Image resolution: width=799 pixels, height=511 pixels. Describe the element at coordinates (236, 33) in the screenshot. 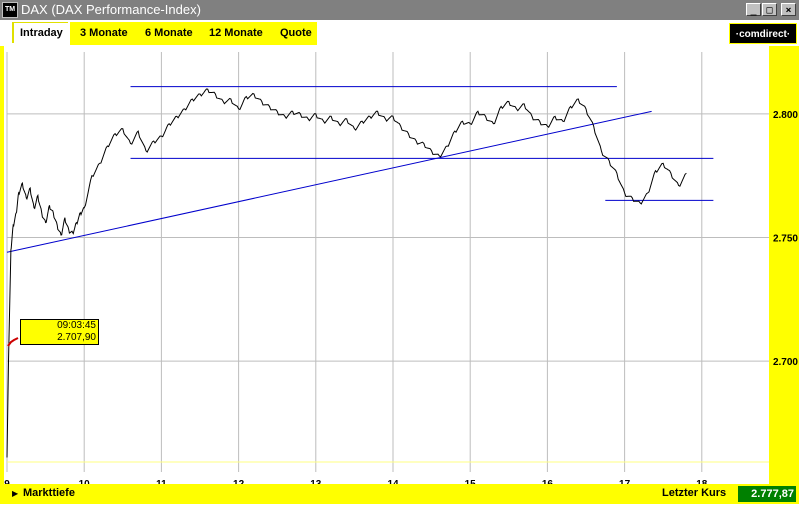

I see `tab-12-monate: 12 Monate` at that location.